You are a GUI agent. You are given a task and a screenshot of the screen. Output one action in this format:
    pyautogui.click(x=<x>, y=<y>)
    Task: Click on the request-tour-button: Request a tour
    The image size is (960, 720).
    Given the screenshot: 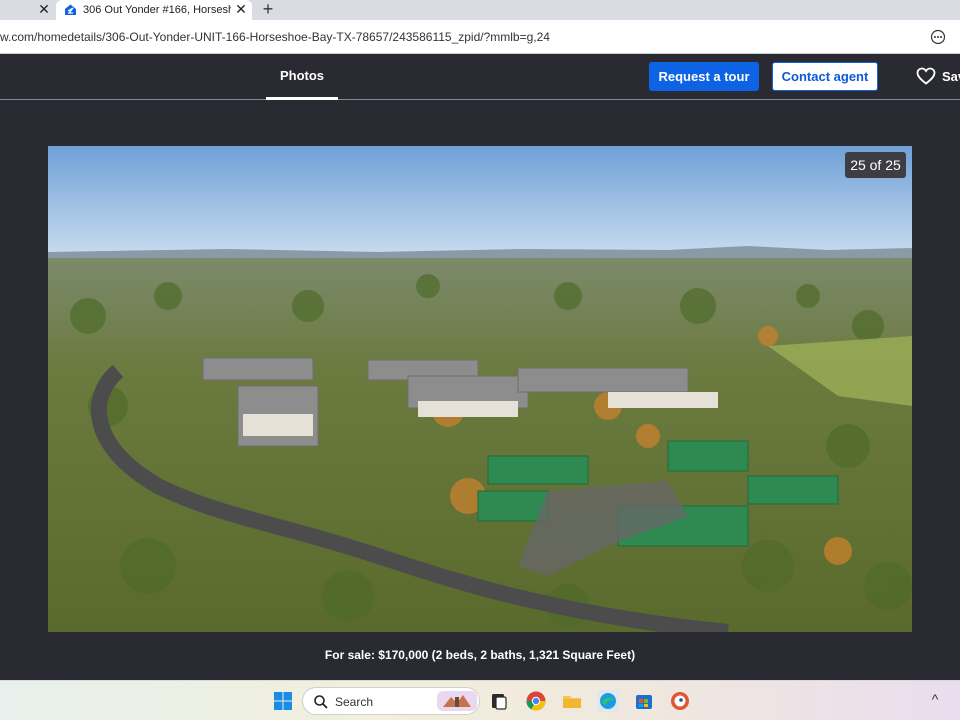 What is the action you would take?
    pyautogui.click(x=704, y=76)
    